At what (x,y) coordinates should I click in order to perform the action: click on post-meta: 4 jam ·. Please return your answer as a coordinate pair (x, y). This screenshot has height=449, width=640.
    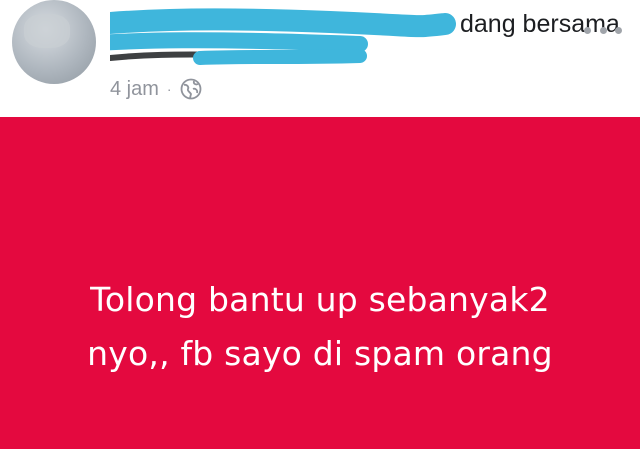
    Looking at the image, I should click on (156, 89).